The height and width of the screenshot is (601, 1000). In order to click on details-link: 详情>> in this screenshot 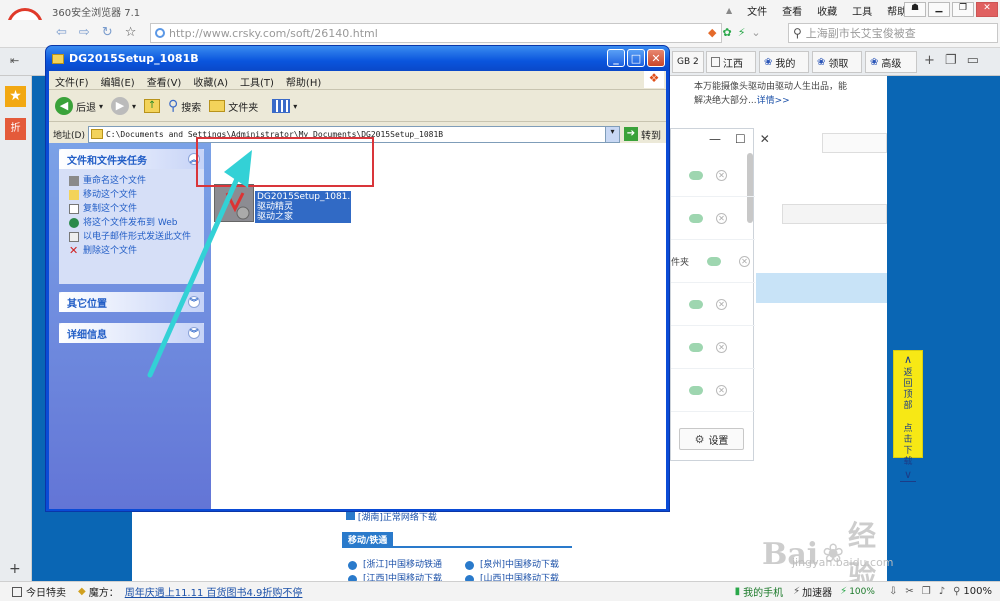, I will do `click(773, 101)`.